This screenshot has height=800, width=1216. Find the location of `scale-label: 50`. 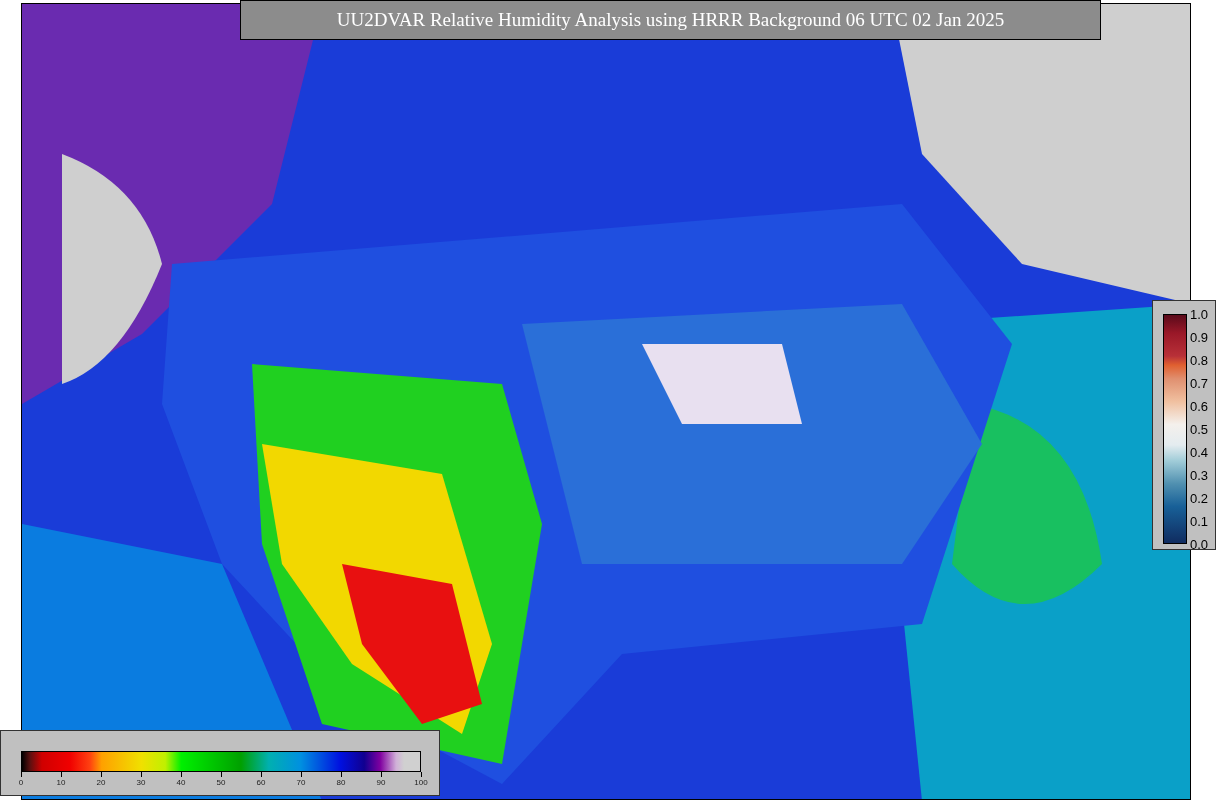

scale-label: 50 is located at coordinates (221, 783).